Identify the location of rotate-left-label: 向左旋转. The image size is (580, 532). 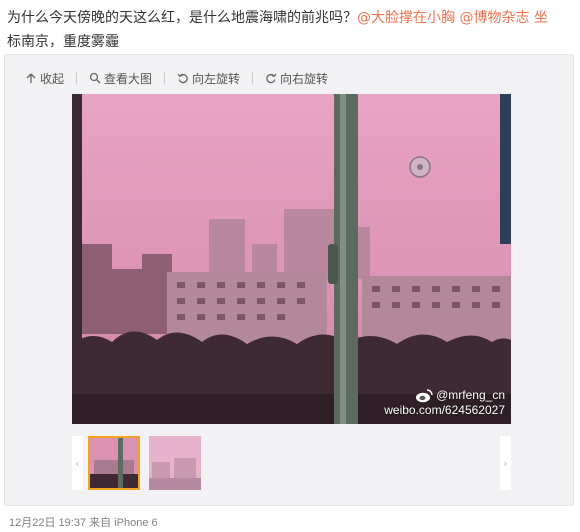
(216, 78).